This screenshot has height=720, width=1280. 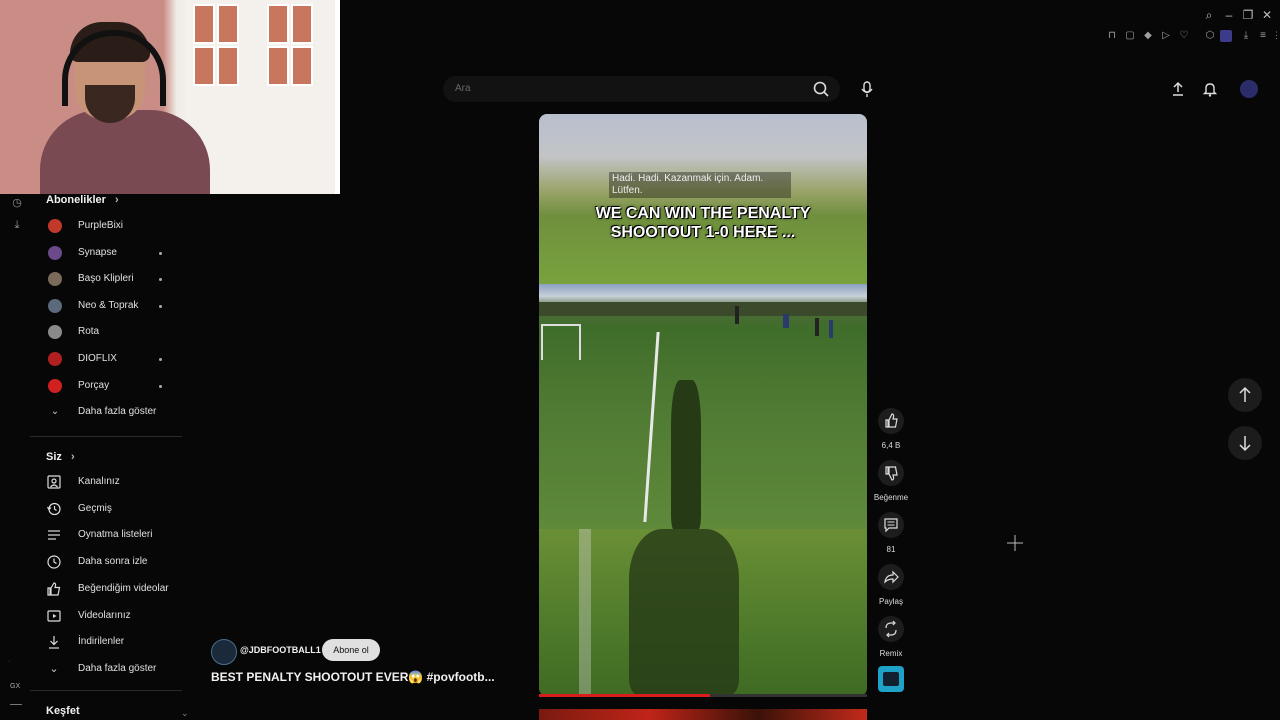 What do you see at coordinates (1210, 36) in the screenshot?
I see `extension-icon: ⬡` at bounding box center [1210, 36].